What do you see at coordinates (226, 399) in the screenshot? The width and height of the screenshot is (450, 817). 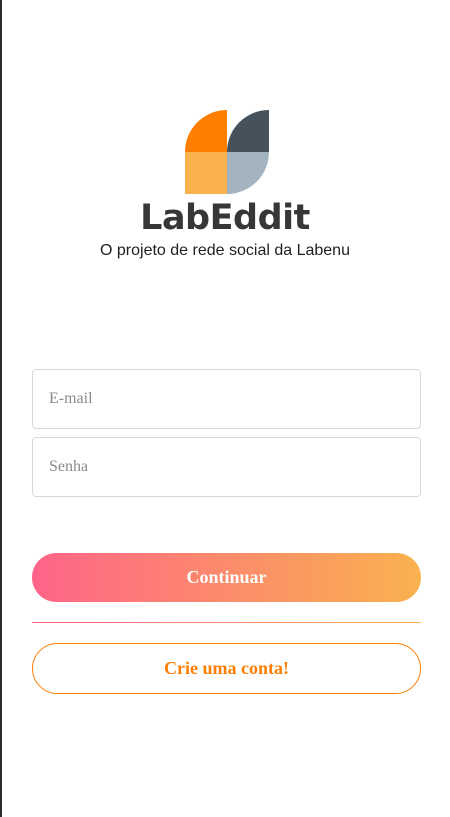 I see `email-field` at bounding box center [226, 399].